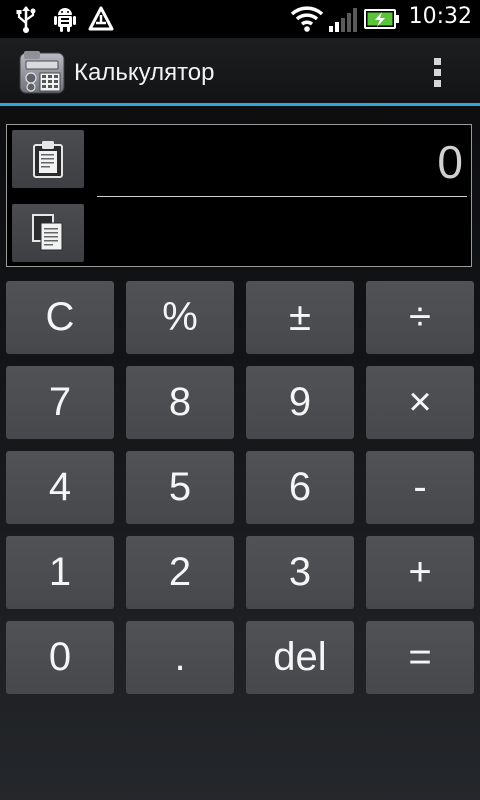 This screenshot has width=480, height=800. I want to click on key-4: 4, so click(60, 487).